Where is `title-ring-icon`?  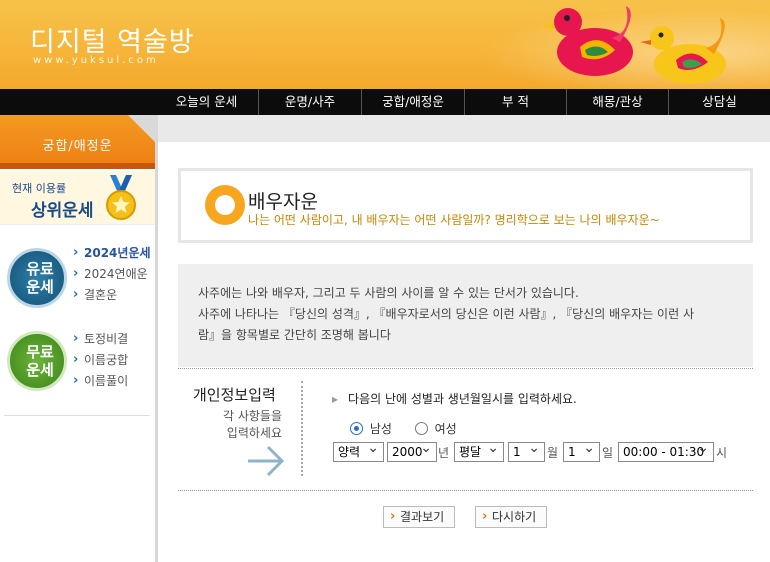 title-ring-icon is located at coordinates (225, 205).